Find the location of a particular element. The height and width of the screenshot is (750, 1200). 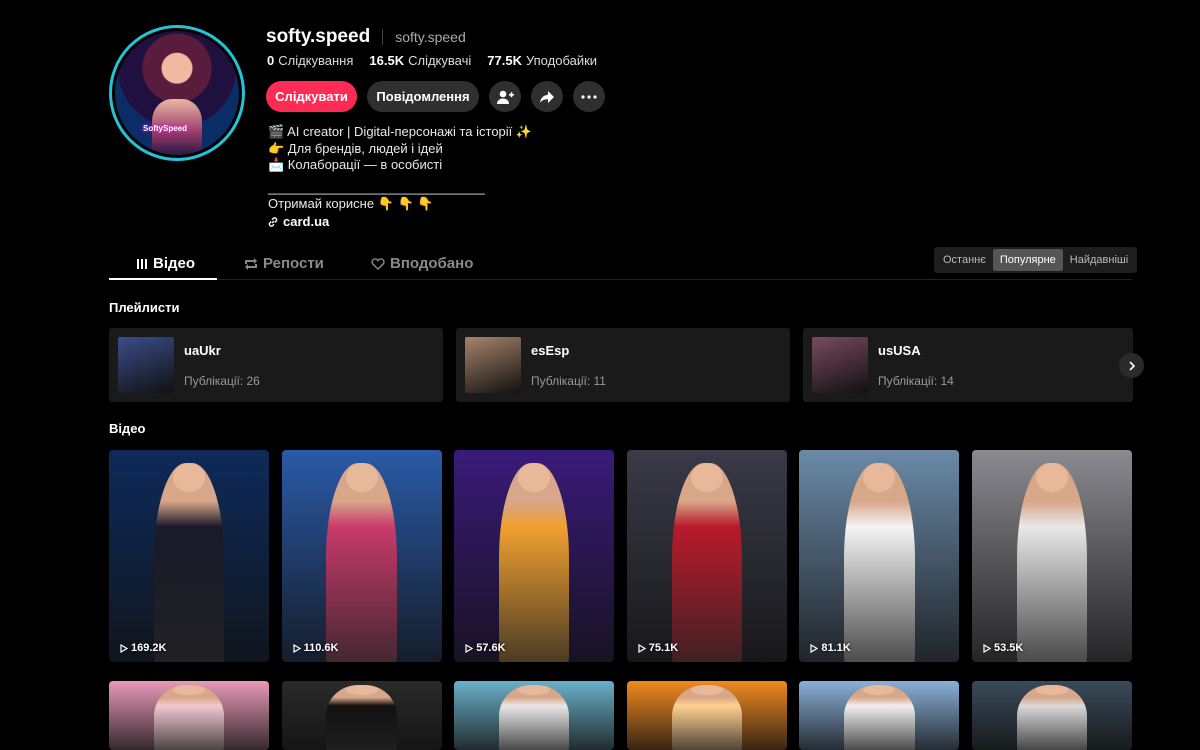

video-thumbnail: 75.1K is located at coordinates (706, 556).